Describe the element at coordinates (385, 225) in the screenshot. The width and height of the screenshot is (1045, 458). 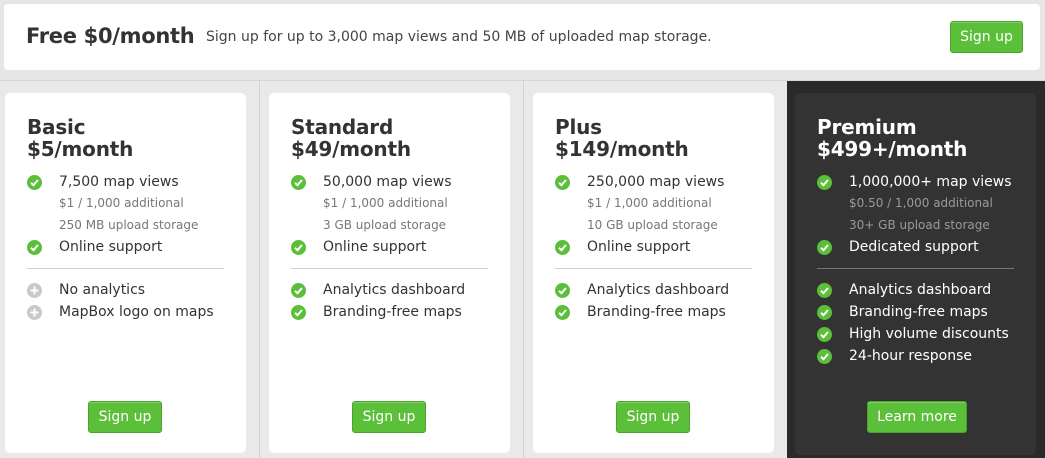
I see `upload-storage: 3 GB upload storage` at that location.